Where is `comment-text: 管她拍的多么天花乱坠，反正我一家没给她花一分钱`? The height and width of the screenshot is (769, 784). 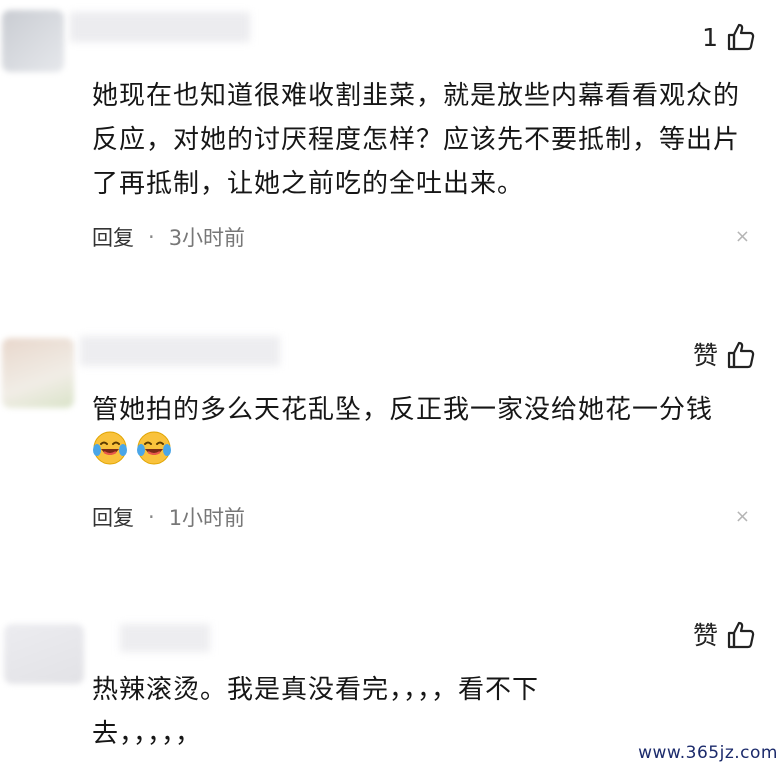 comment-text: 管她拍的多么天花乱坠，反正我一家没给她花一分钱 is located at coordinates (403, 410).